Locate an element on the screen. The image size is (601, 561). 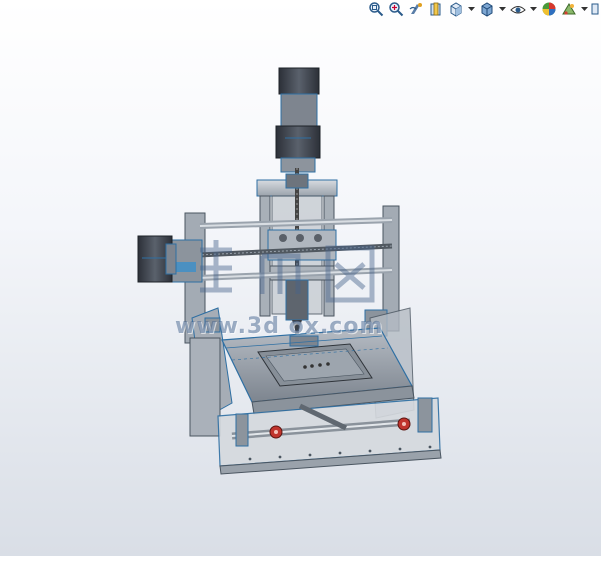
view-orientation-dropdown-icon is located at coordinates (471, 9).